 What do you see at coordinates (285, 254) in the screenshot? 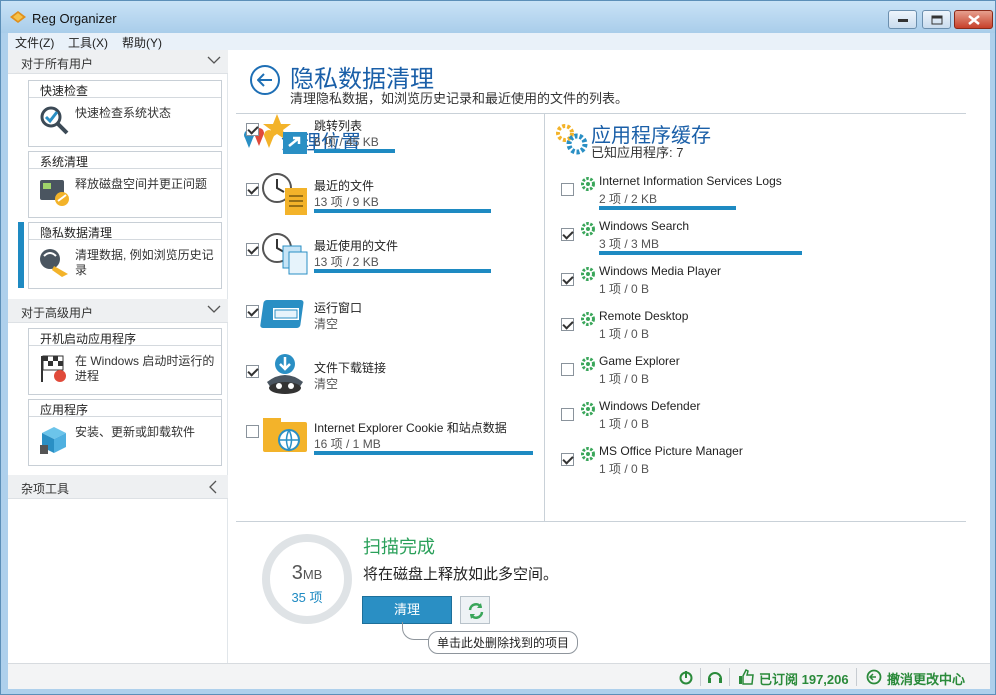
I see `clock-files-icon` at bounding box center [285, 254].